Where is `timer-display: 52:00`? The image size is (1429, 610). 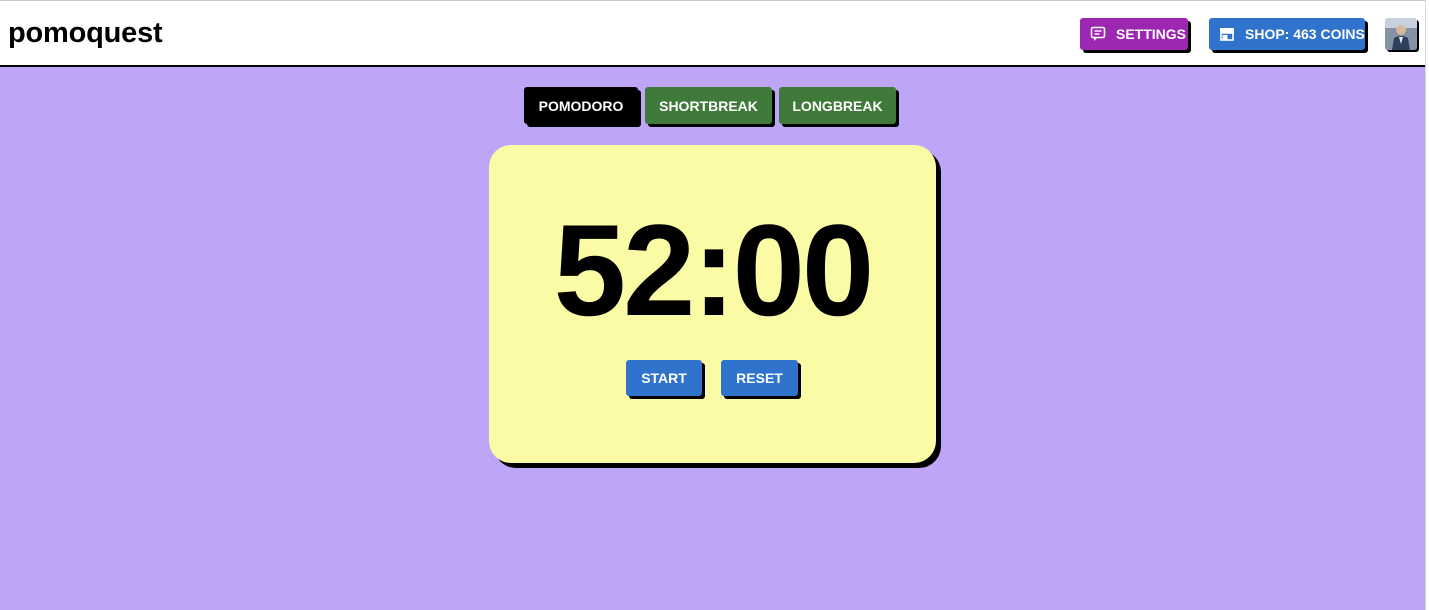 timer-display: 52:00 is located at coordinates (714, 270).